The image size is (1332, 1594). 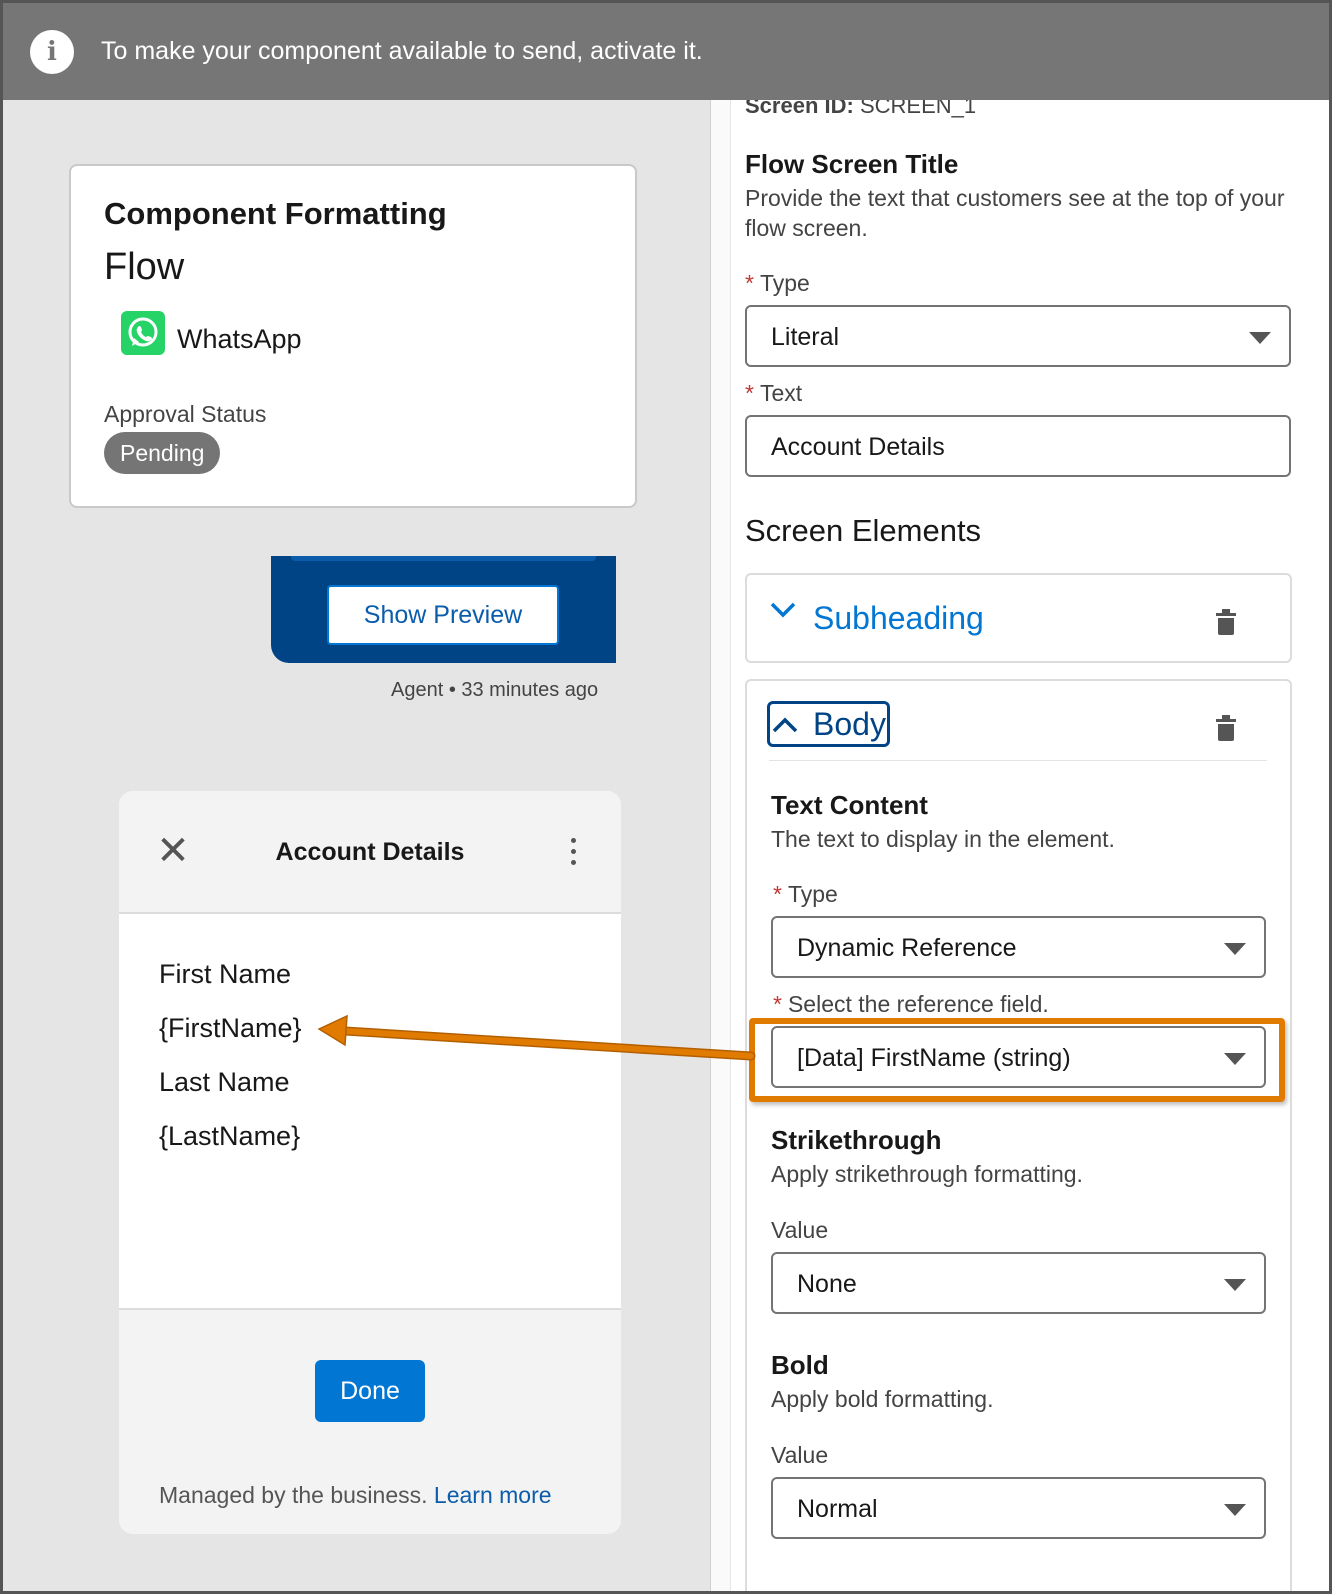 What do you see at coordinates (805, 337) in the screenshot?
I see `type-select-value: Literal` at bounding box center [805, 337].